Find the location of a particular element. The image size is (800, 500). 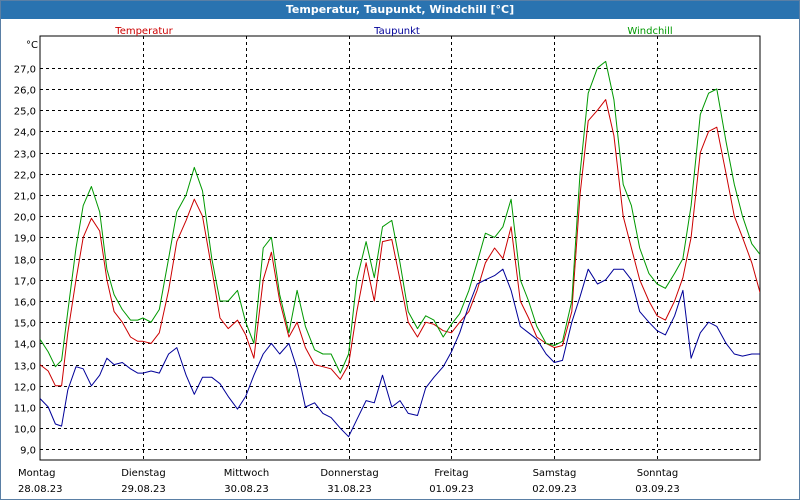

legend-taupunkt: Taupunkt is located at coordinates (396, 31).